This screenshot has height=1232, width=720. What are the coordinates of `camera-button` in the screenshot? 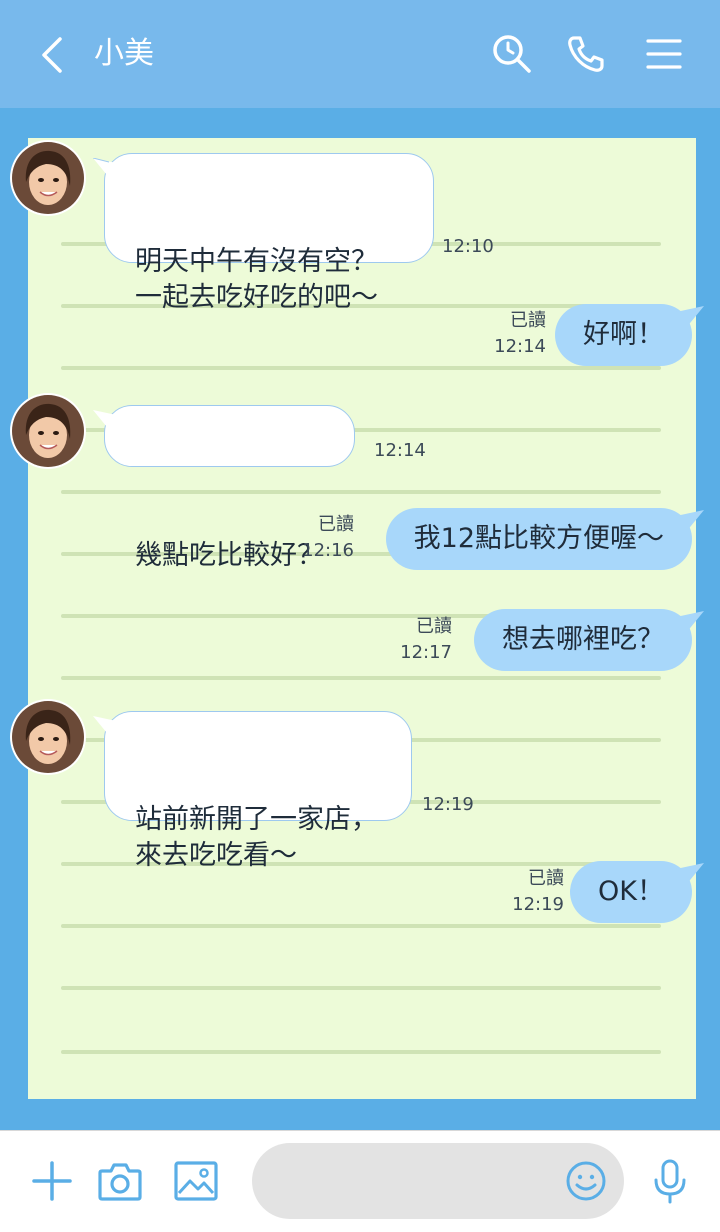 It's located at (120, 1181).